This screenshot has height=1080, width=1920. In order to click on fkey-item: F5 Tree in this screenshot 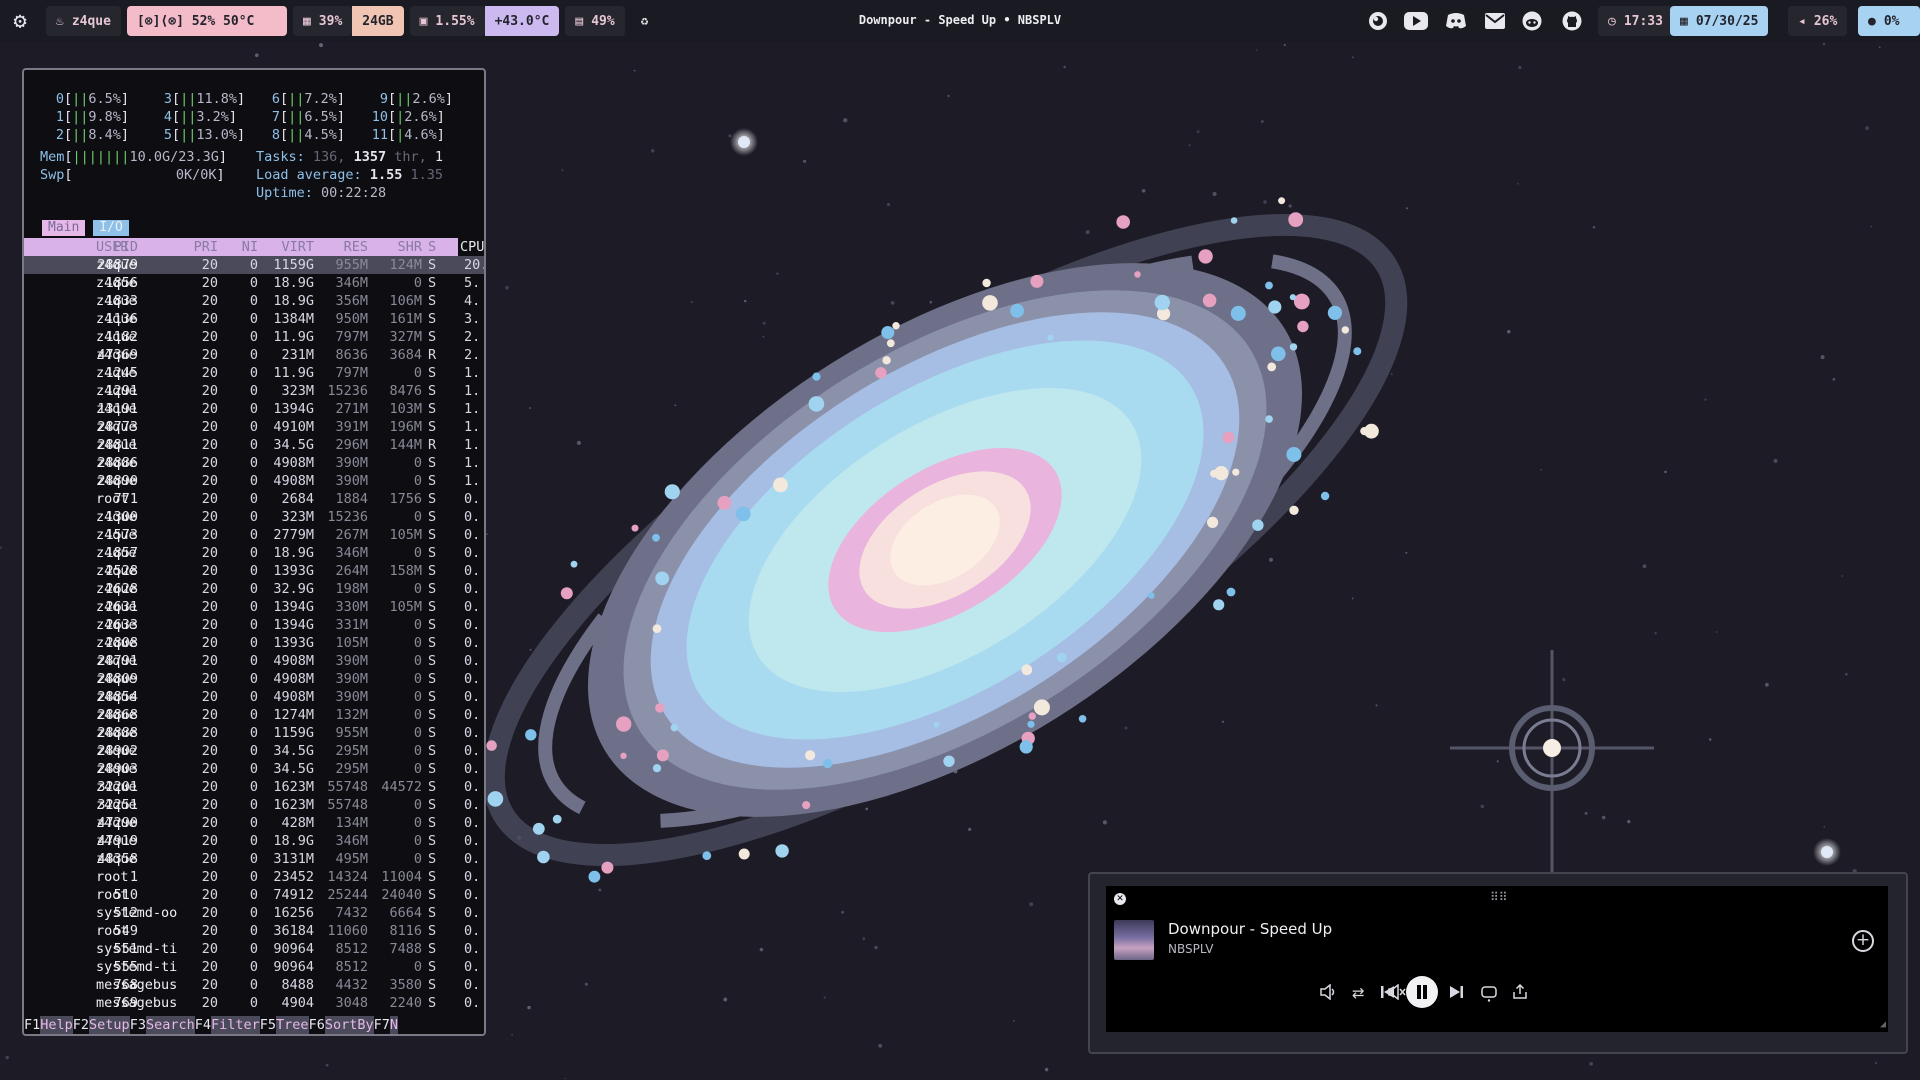, I will do `click(284, 1025)`.